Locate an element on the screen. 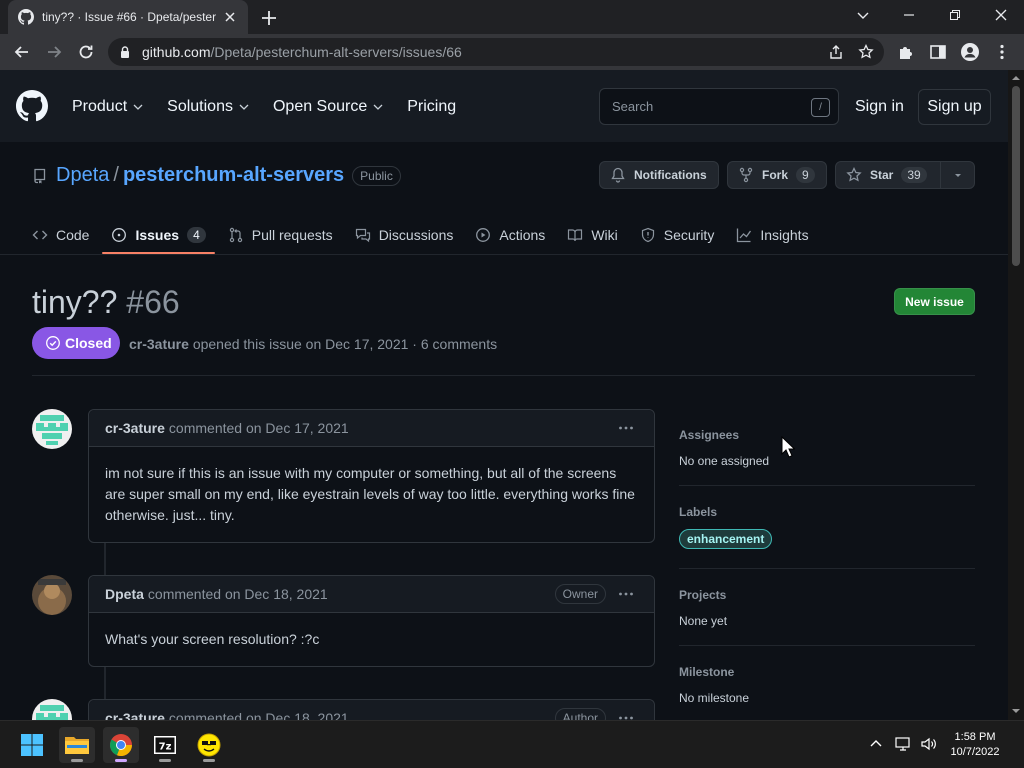 This screenshot has height=768, width=1024. share-icon is located at coordinates (836, 52).